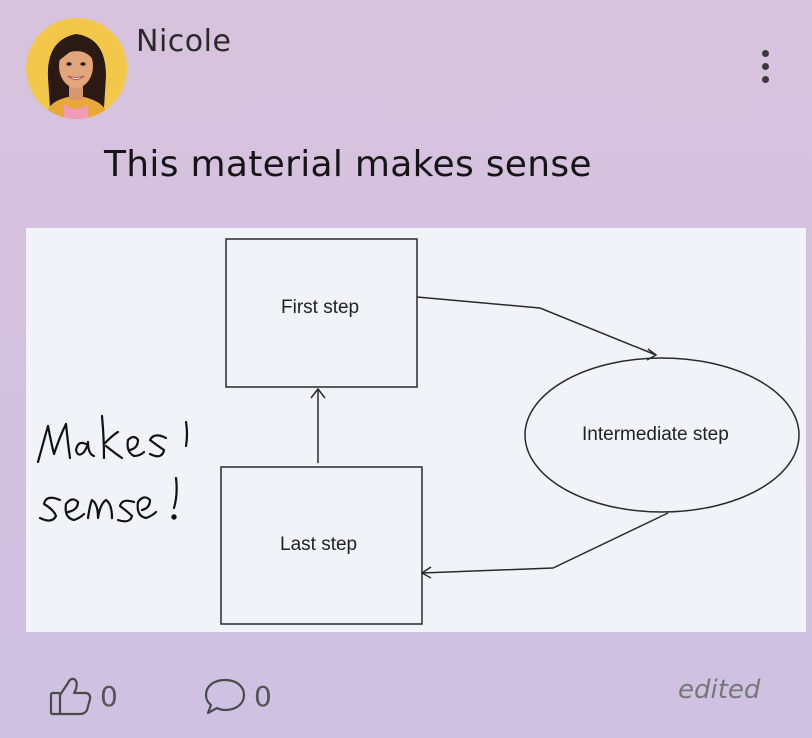 This screenshot has width=812, height=738. Describe the element at coordinates (112, 468) in the screenshot. I see `handwritten-note-makes-sense` at that location.